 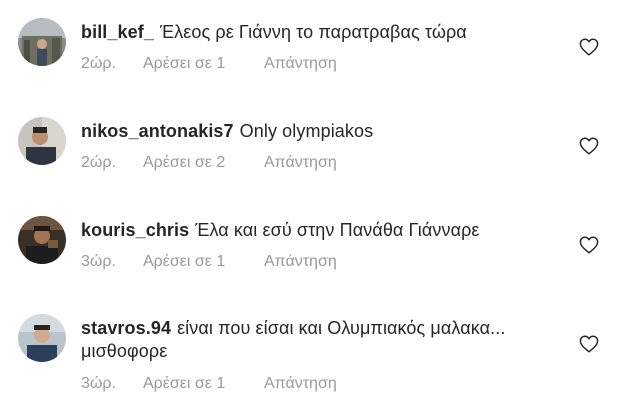 What do you see at coordinates (135, 230) in the screenshot?
I see `comment-username: kouris_chris` at bounding box center [135, 230].